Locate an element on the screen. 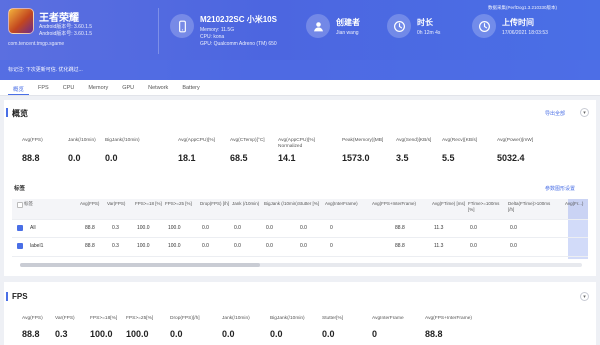  section-marker is located at coordinates (7, 112).